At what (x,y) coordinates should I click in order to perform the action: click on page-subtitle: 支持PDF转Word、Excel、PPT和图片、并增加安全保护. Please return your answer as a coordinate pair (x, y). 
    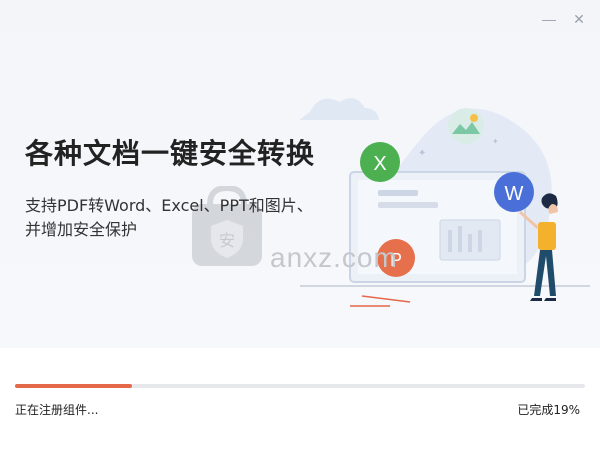
    Looking at the image, I should click on (169, 217).